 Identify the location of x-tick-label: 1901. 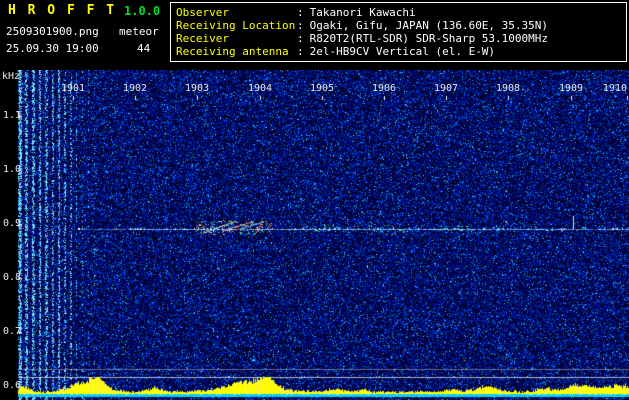
(73, 88).